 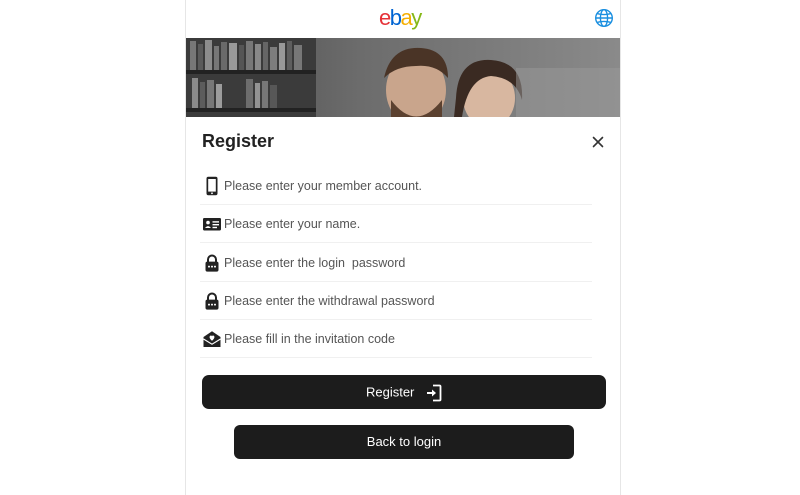 I want to click on member-account-field-row, so click(x=396, y=186).